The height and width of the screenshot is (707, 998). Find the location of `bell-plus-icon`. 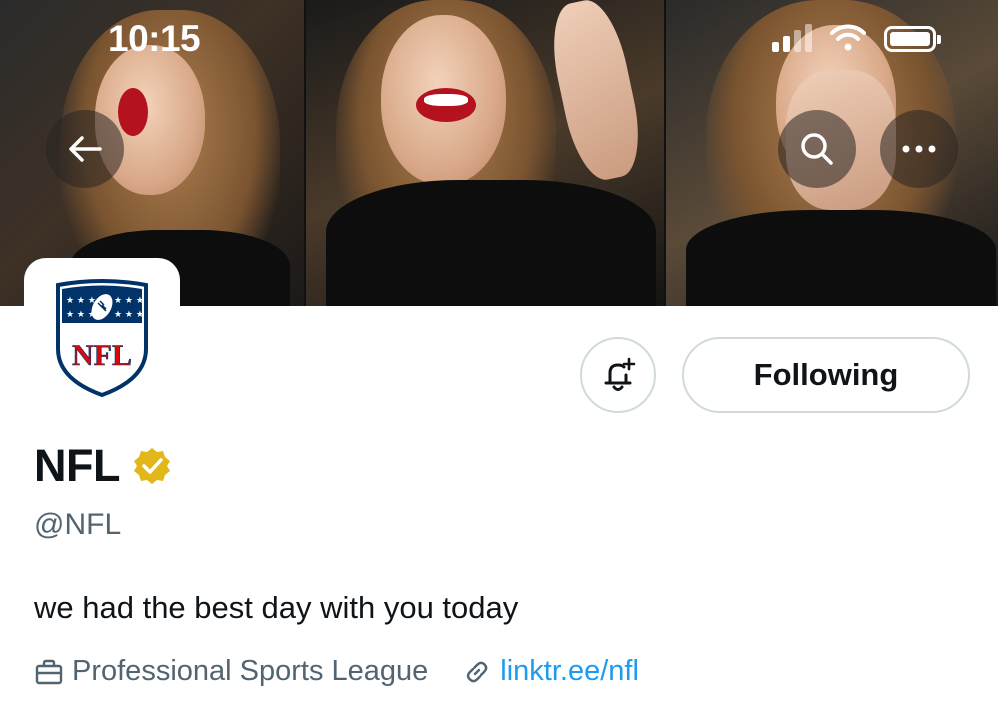

bell-plus-icon is located at coordinates (620, 374).